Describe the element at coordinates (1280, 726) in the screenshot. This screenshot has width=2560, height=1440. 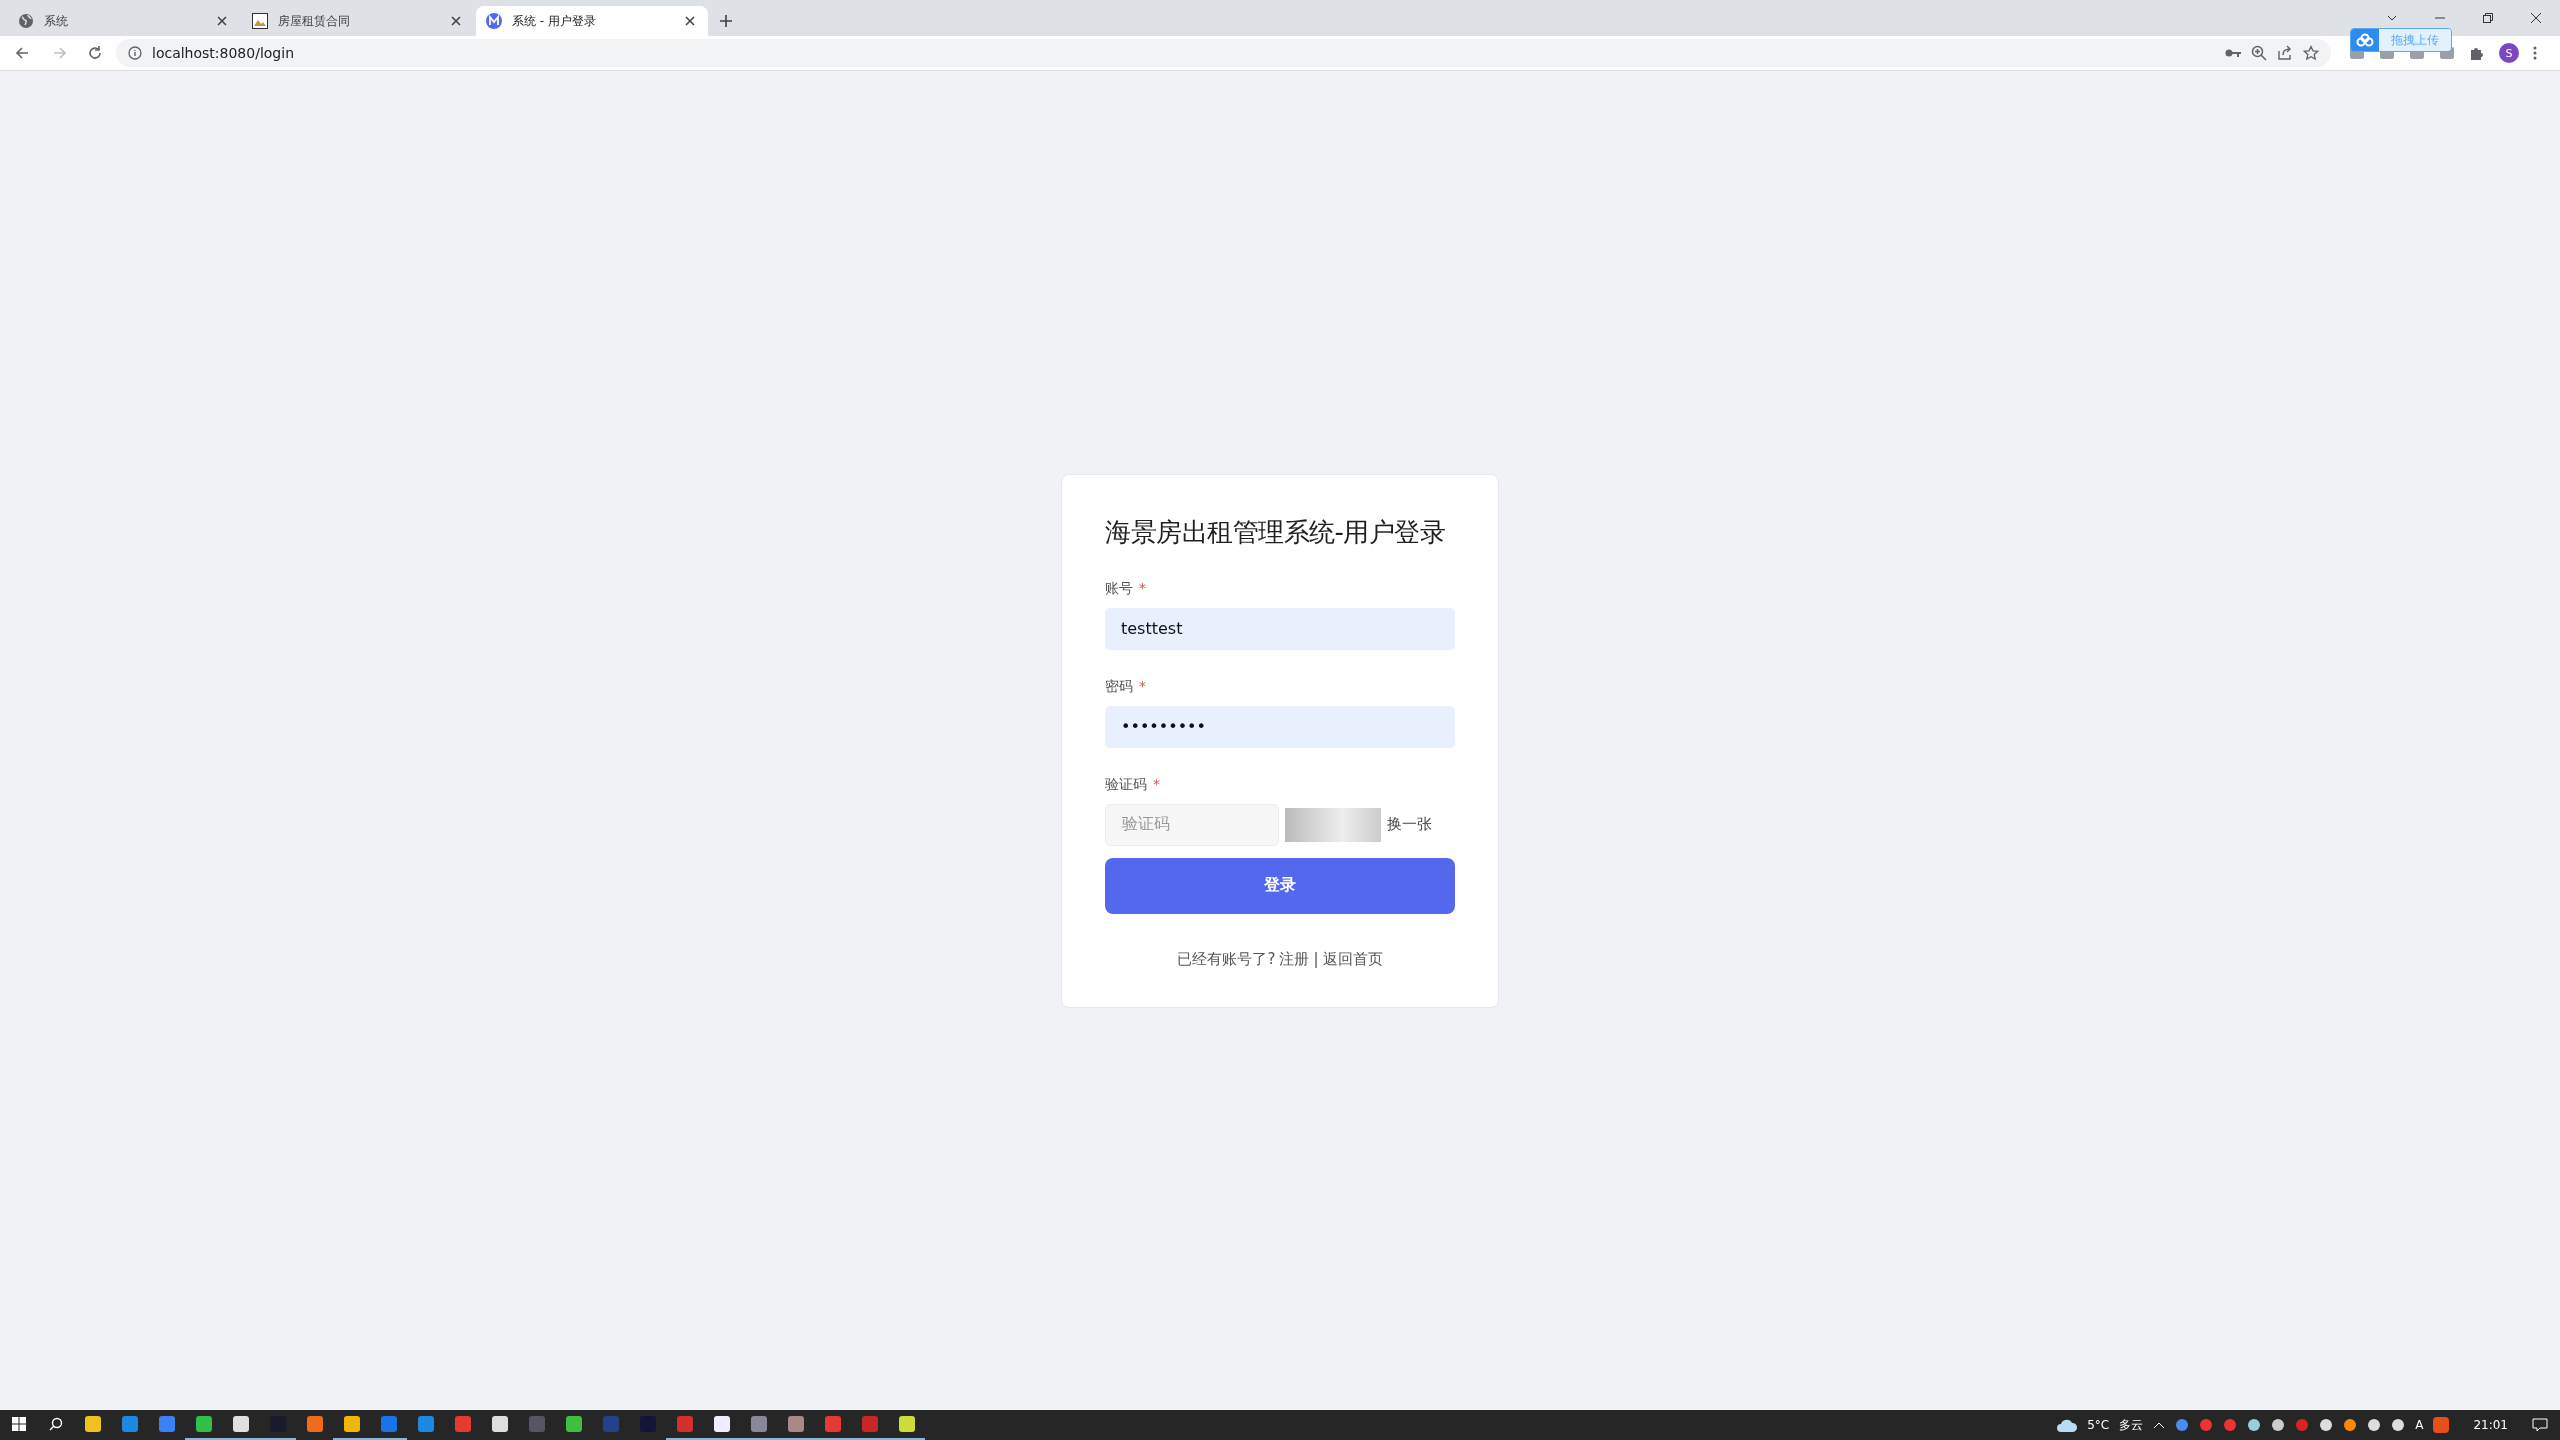
I see `input-field: •••••••••` at that location.